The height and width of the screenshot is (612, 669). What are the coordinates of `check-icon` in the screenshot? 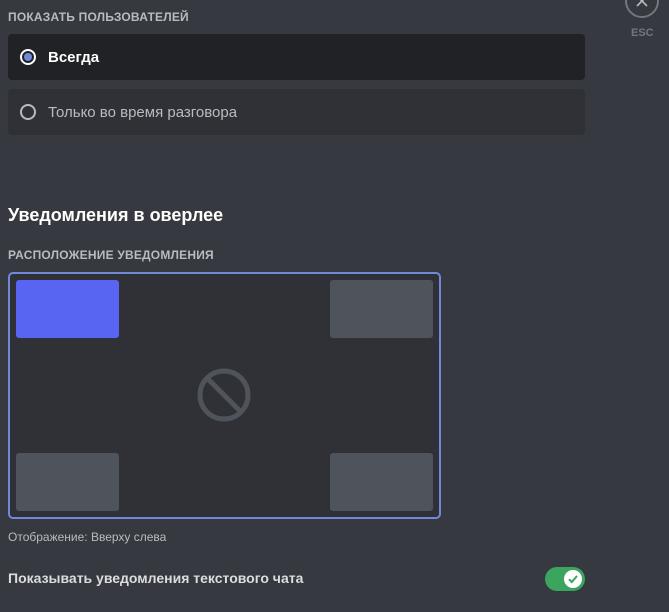 It's located at (573, 579).